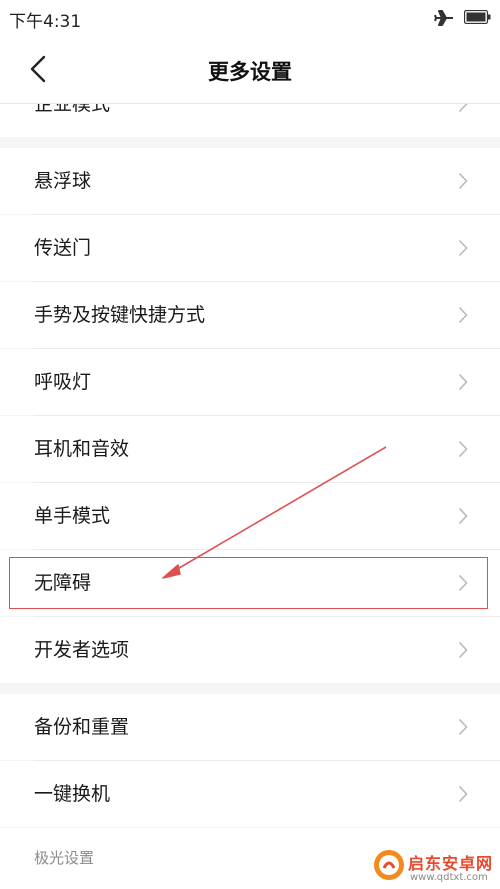  What do you see at coordinates (389, 865) in the screenshot?
I see `watermark-logo-icon` at bounding box center [389, 865].